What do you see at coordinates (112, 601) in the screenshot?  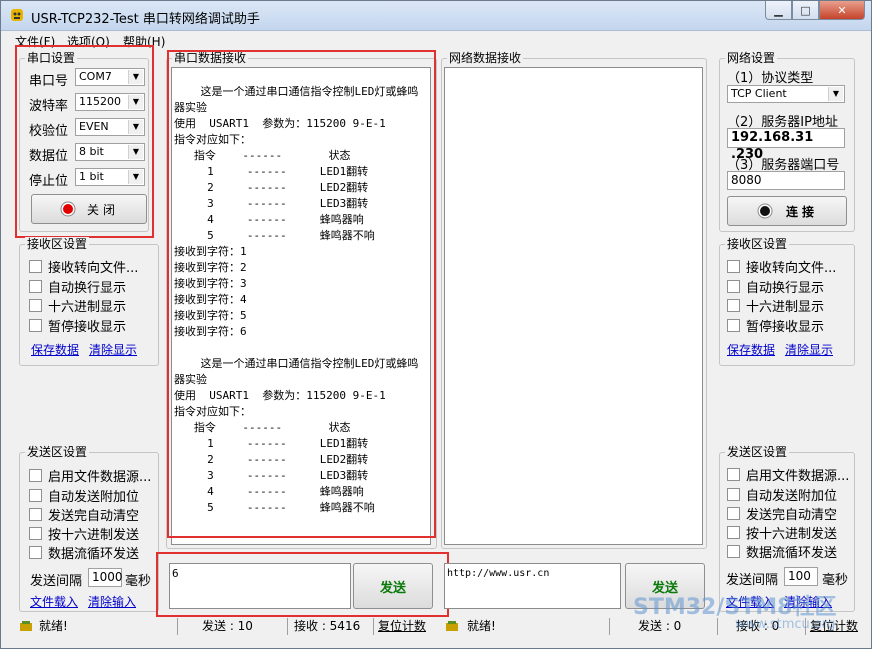 I see `left-clear-input-link: 清除输入` at bounding box center [112, 601].